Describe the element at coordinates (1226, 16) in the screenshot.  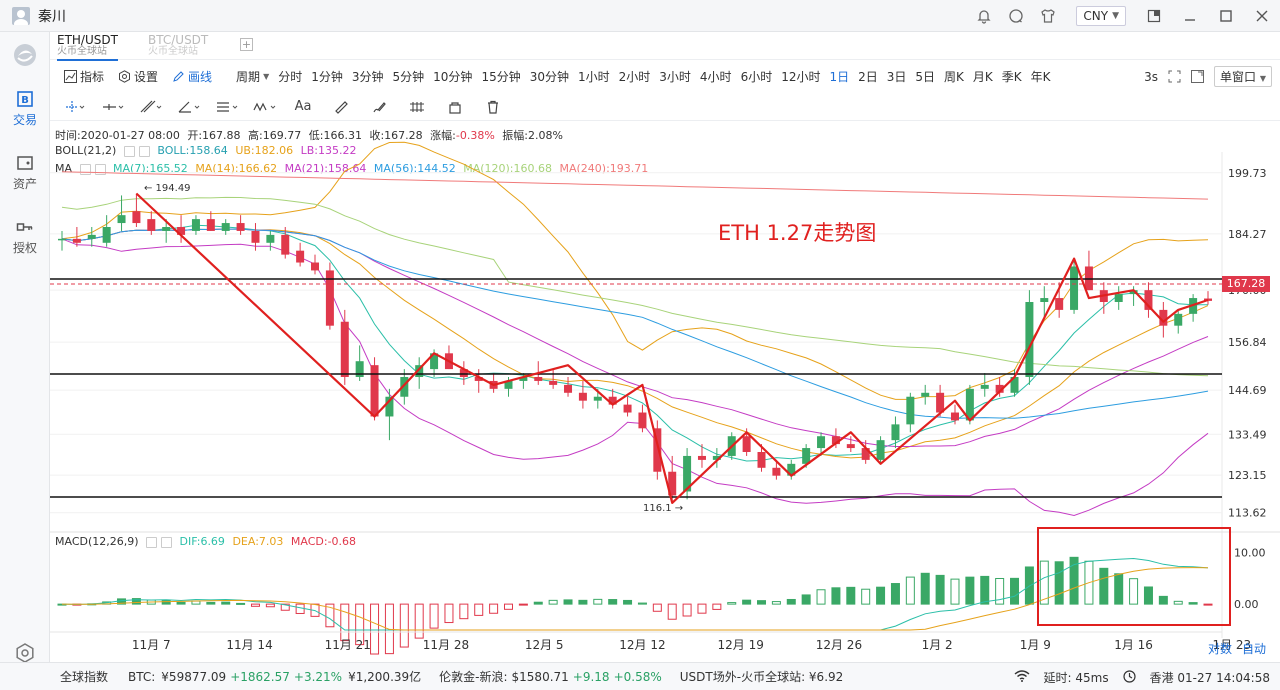
I see `maximize-icon` at that location.